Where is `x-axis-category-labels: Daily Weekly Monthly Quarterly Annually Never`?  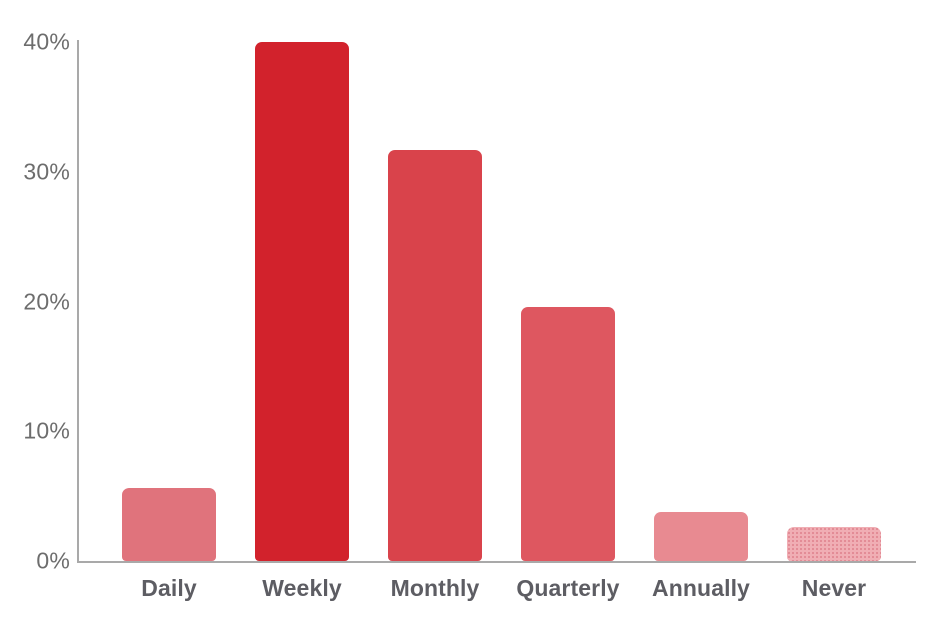
x-axis-category-labels: Daily Weekly Monthly Quarterly Annually Never is located at coordinates (497, 600).